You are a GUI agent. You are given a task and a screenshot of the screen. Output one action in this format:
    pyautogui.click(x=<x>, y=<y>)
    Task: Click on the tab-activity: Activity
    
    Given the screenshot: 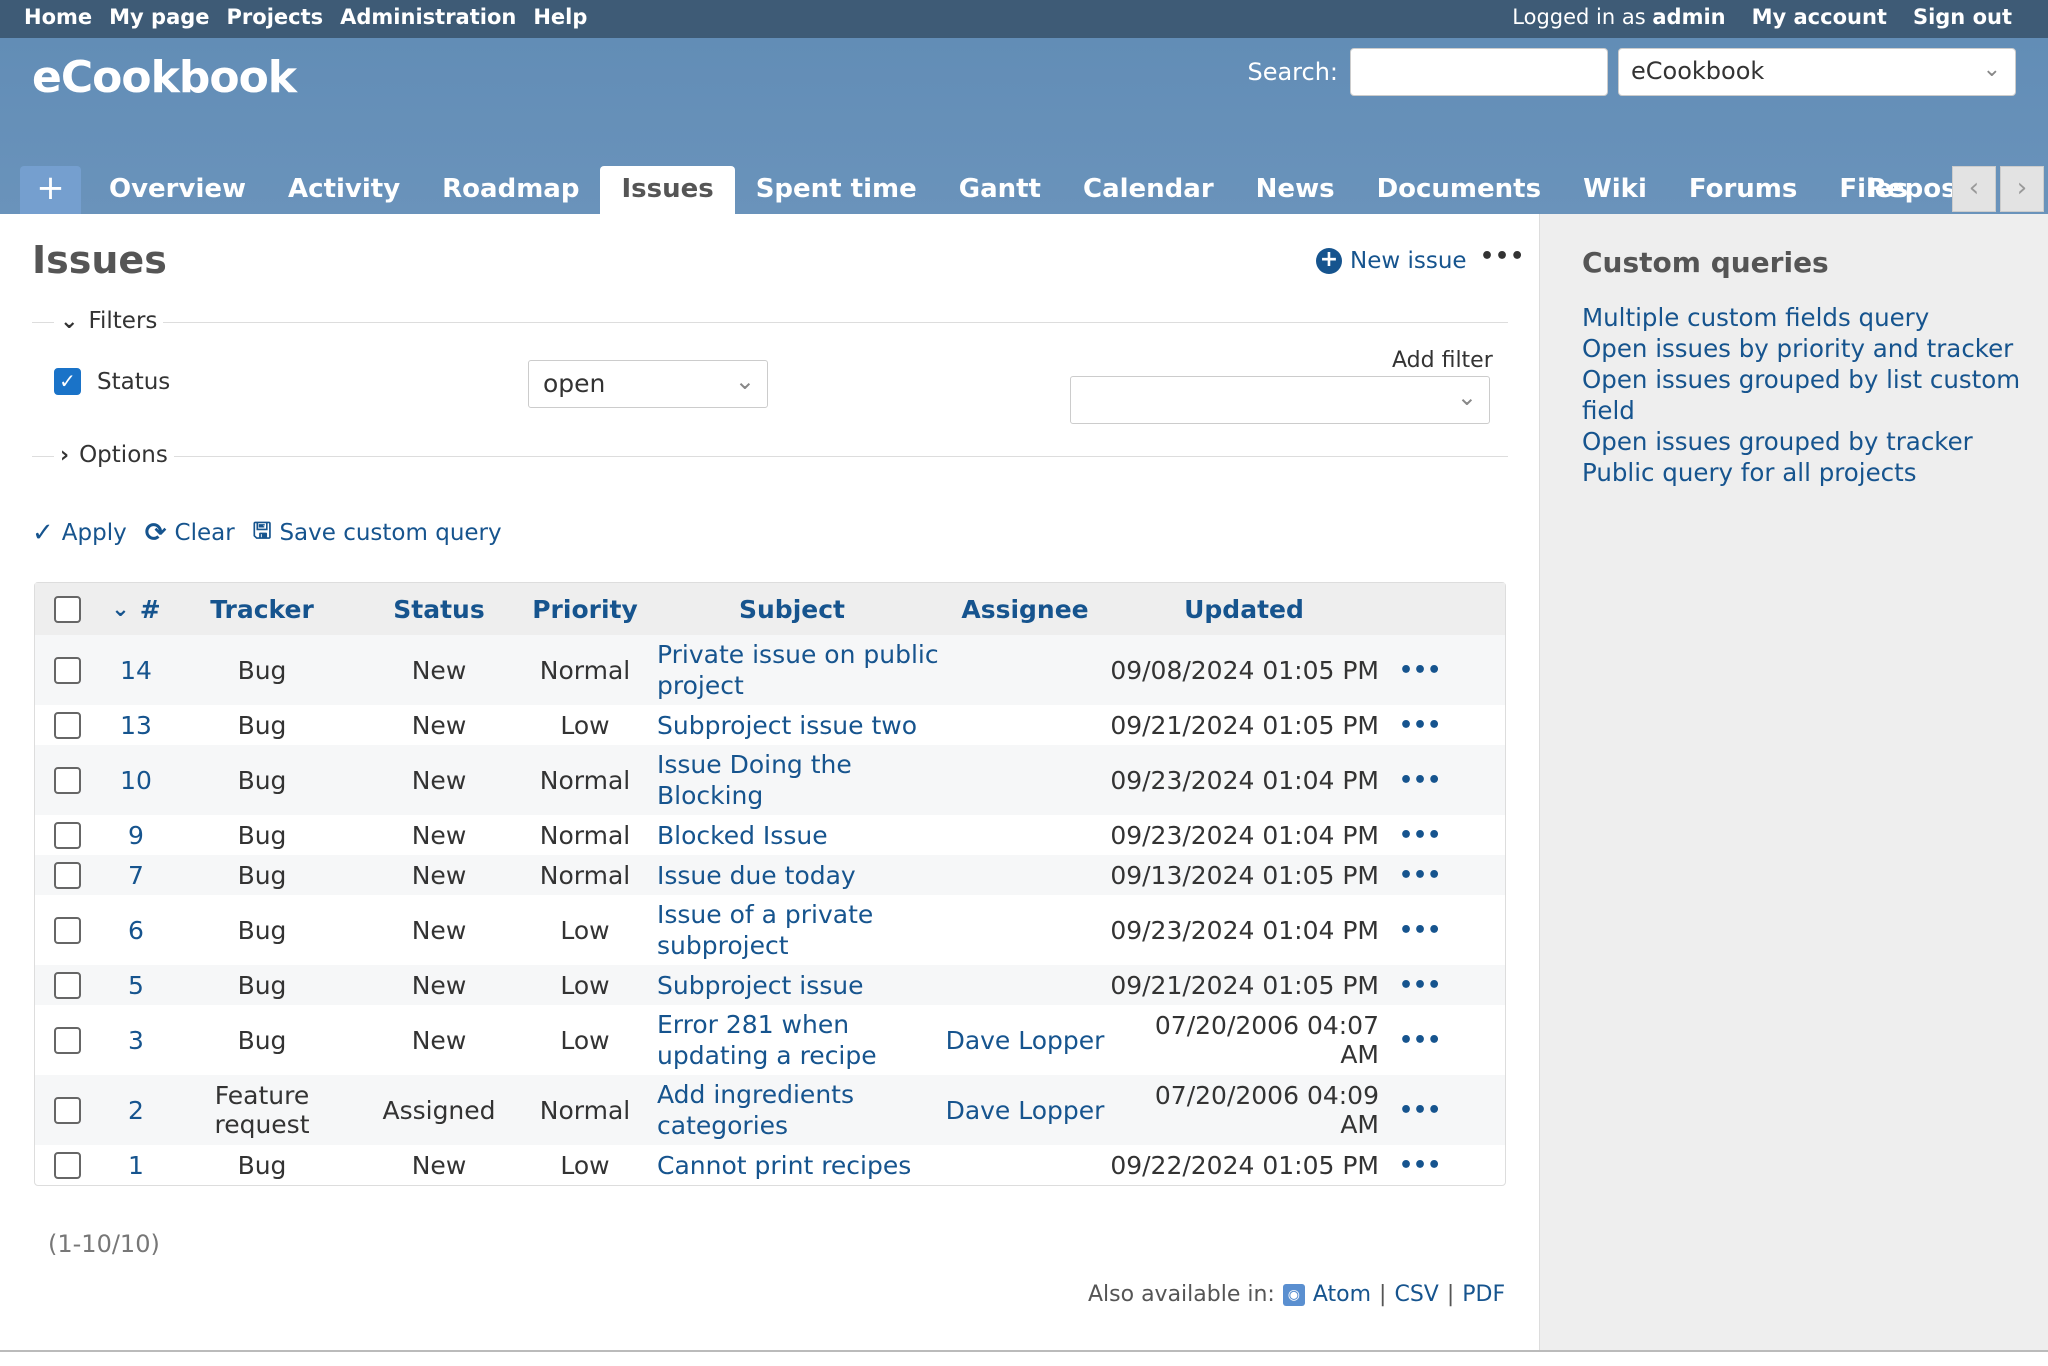 What is the action you would take?
    pyautogui.click(x=344, y=190)
    